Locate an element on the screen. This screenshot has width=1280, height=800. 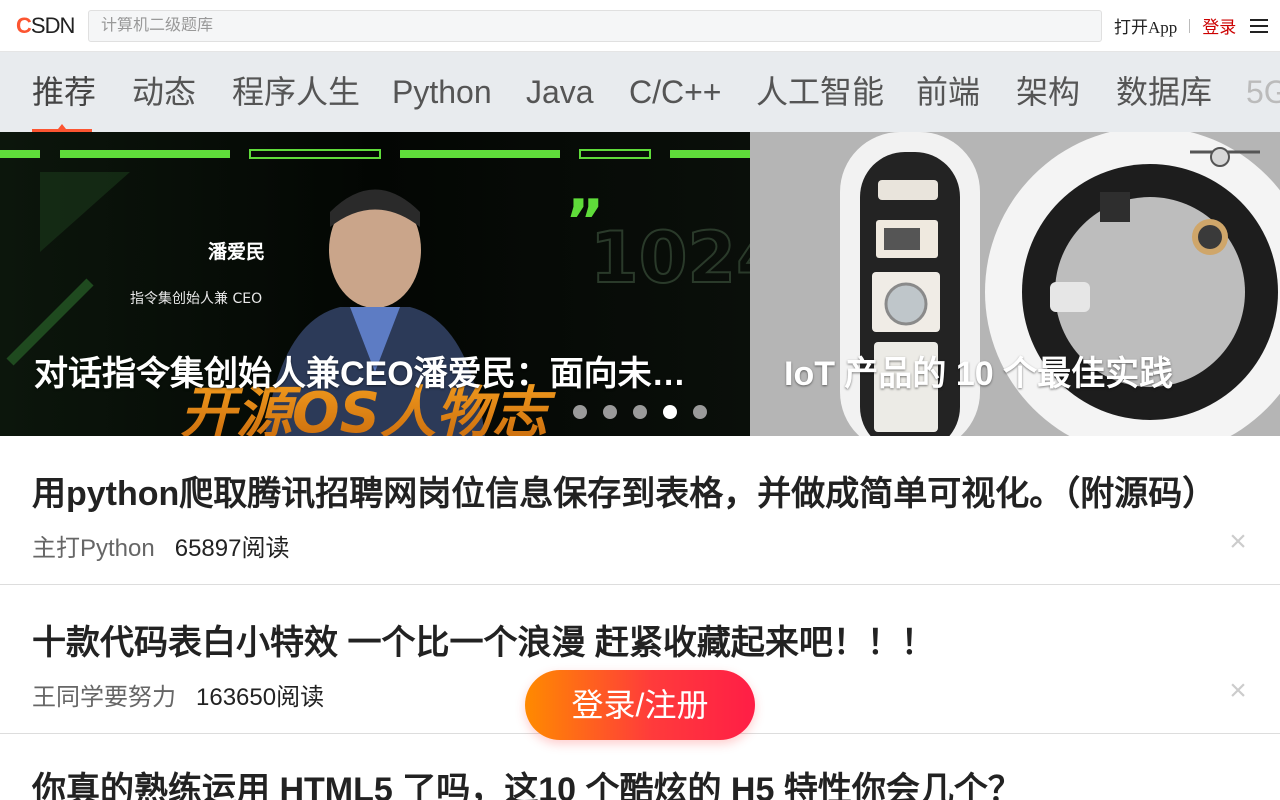
login-link: 登录 is located at coordinates (1219, 25).